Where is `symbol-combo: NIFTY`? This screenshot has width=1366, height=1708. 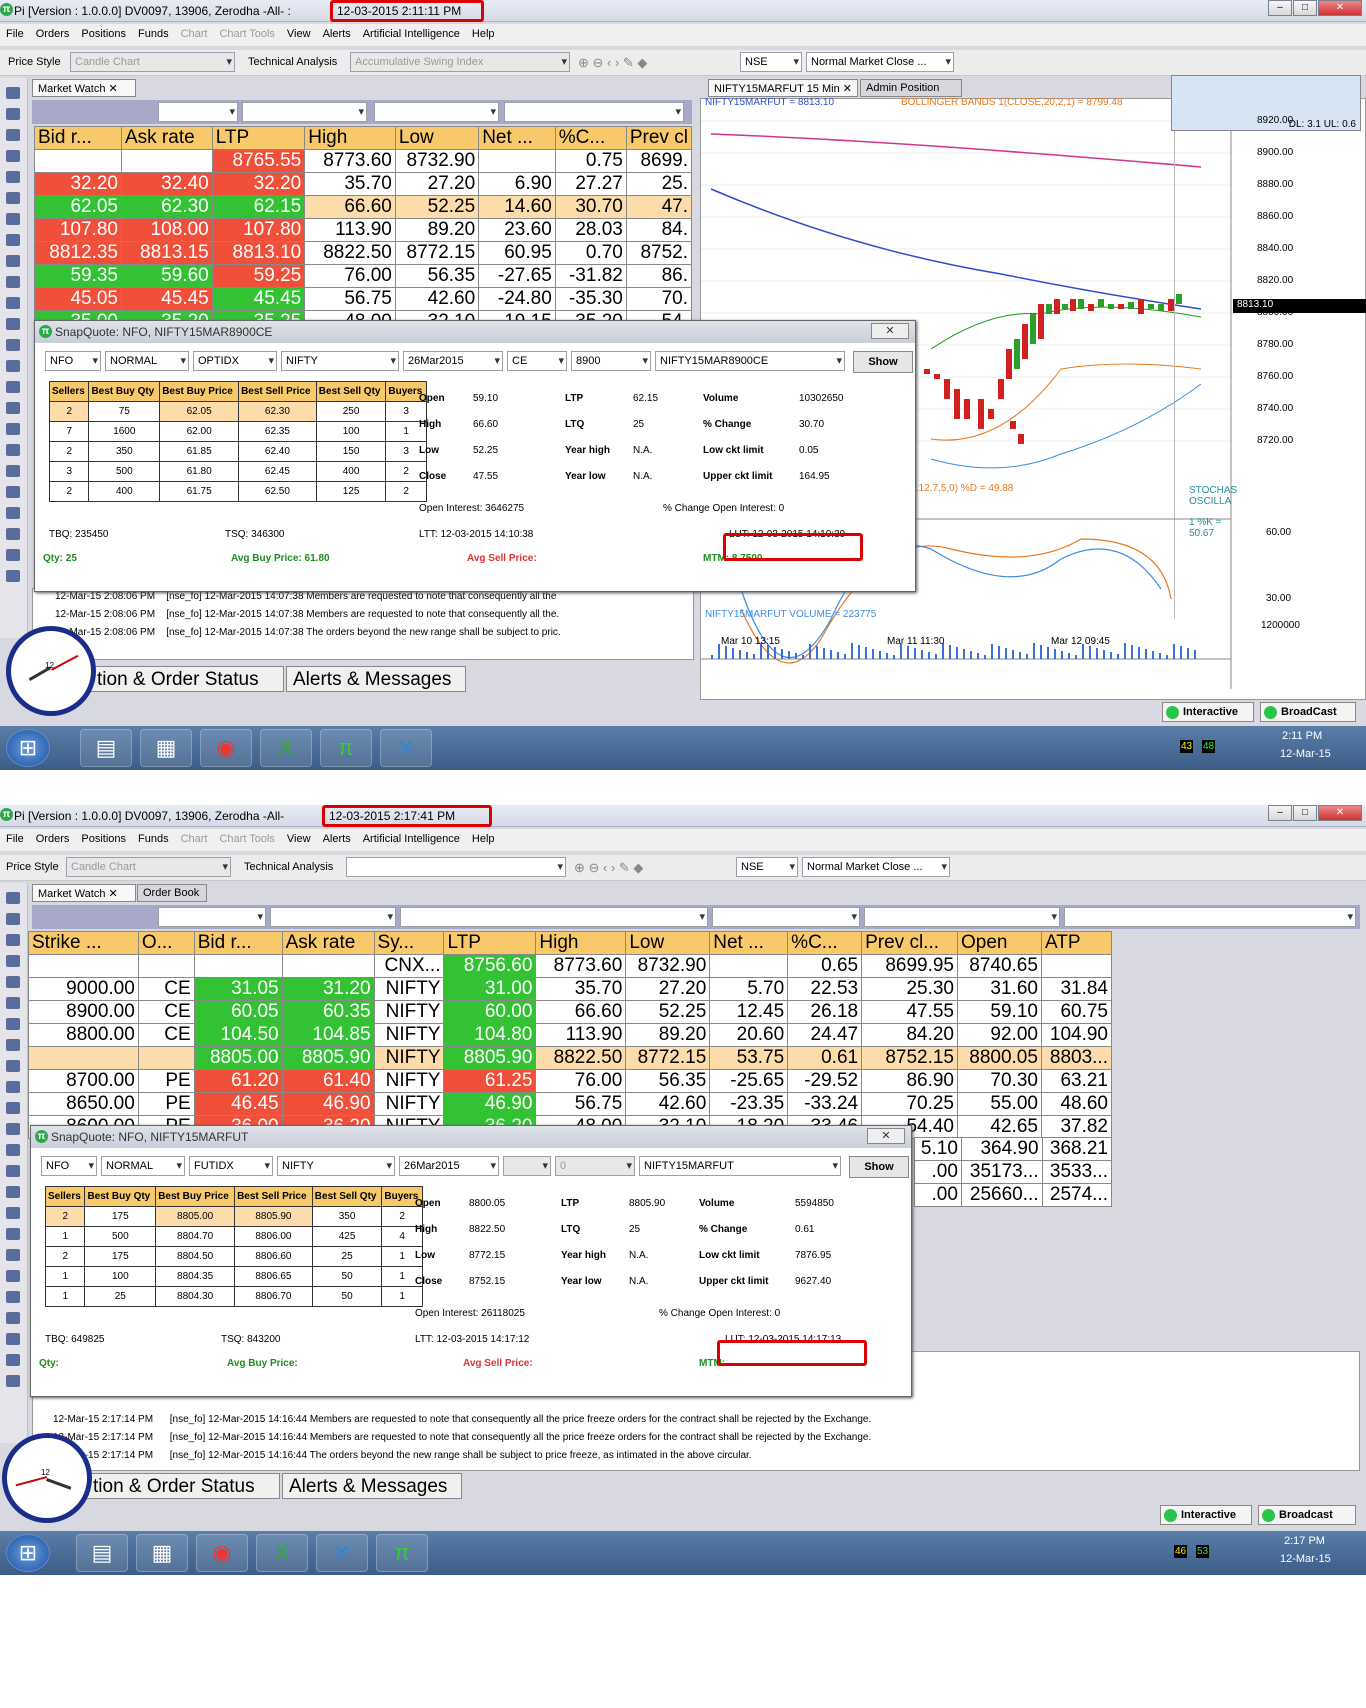 symbol-combo: NIFTY is located at coordinates (336, 1166).